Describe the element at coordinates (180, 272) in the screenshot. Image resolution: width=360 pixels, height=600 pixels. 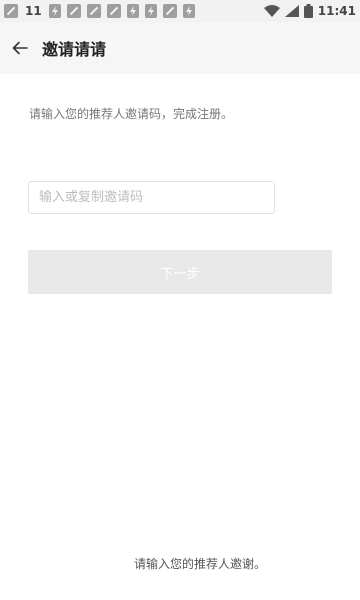
I see `next-step-button: 下一步` at that location.